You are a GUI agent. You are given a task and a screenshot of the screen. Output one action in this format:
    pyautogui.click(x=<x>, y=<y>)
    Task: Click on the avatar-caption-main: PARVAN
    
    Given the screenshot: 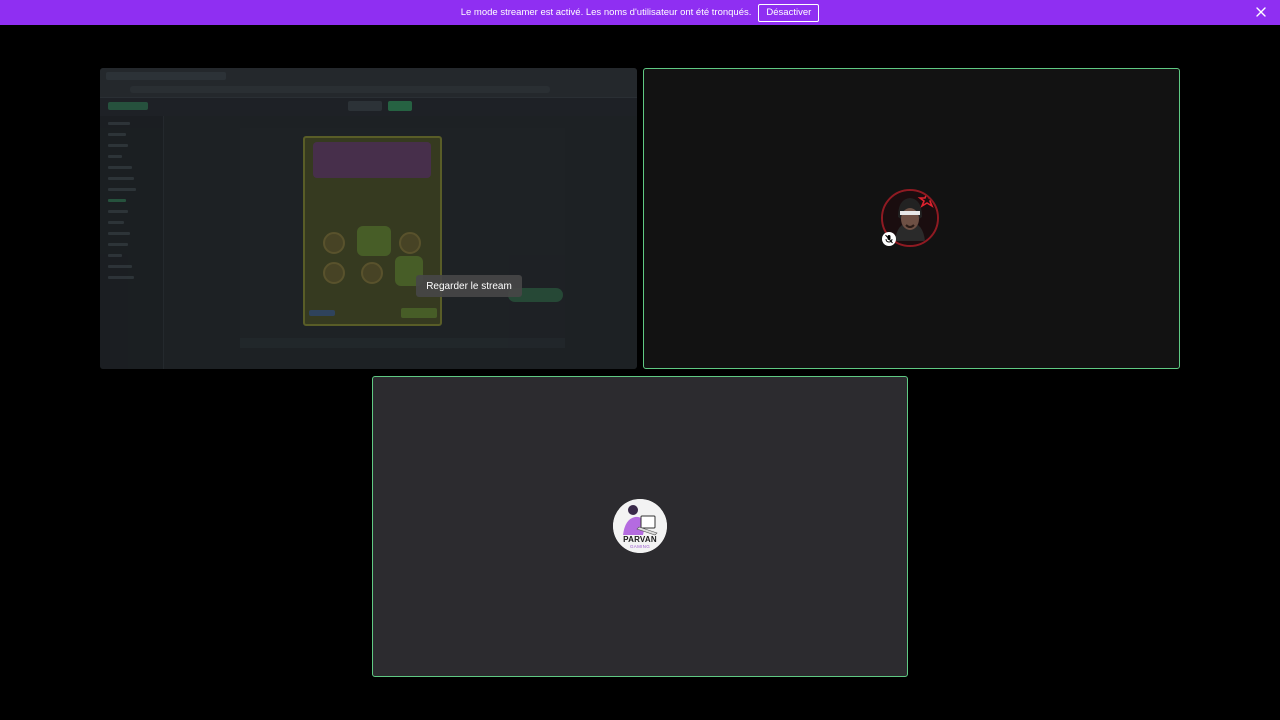 What is the action you would take?
    pyautogui.click(x=640, y=539)
    